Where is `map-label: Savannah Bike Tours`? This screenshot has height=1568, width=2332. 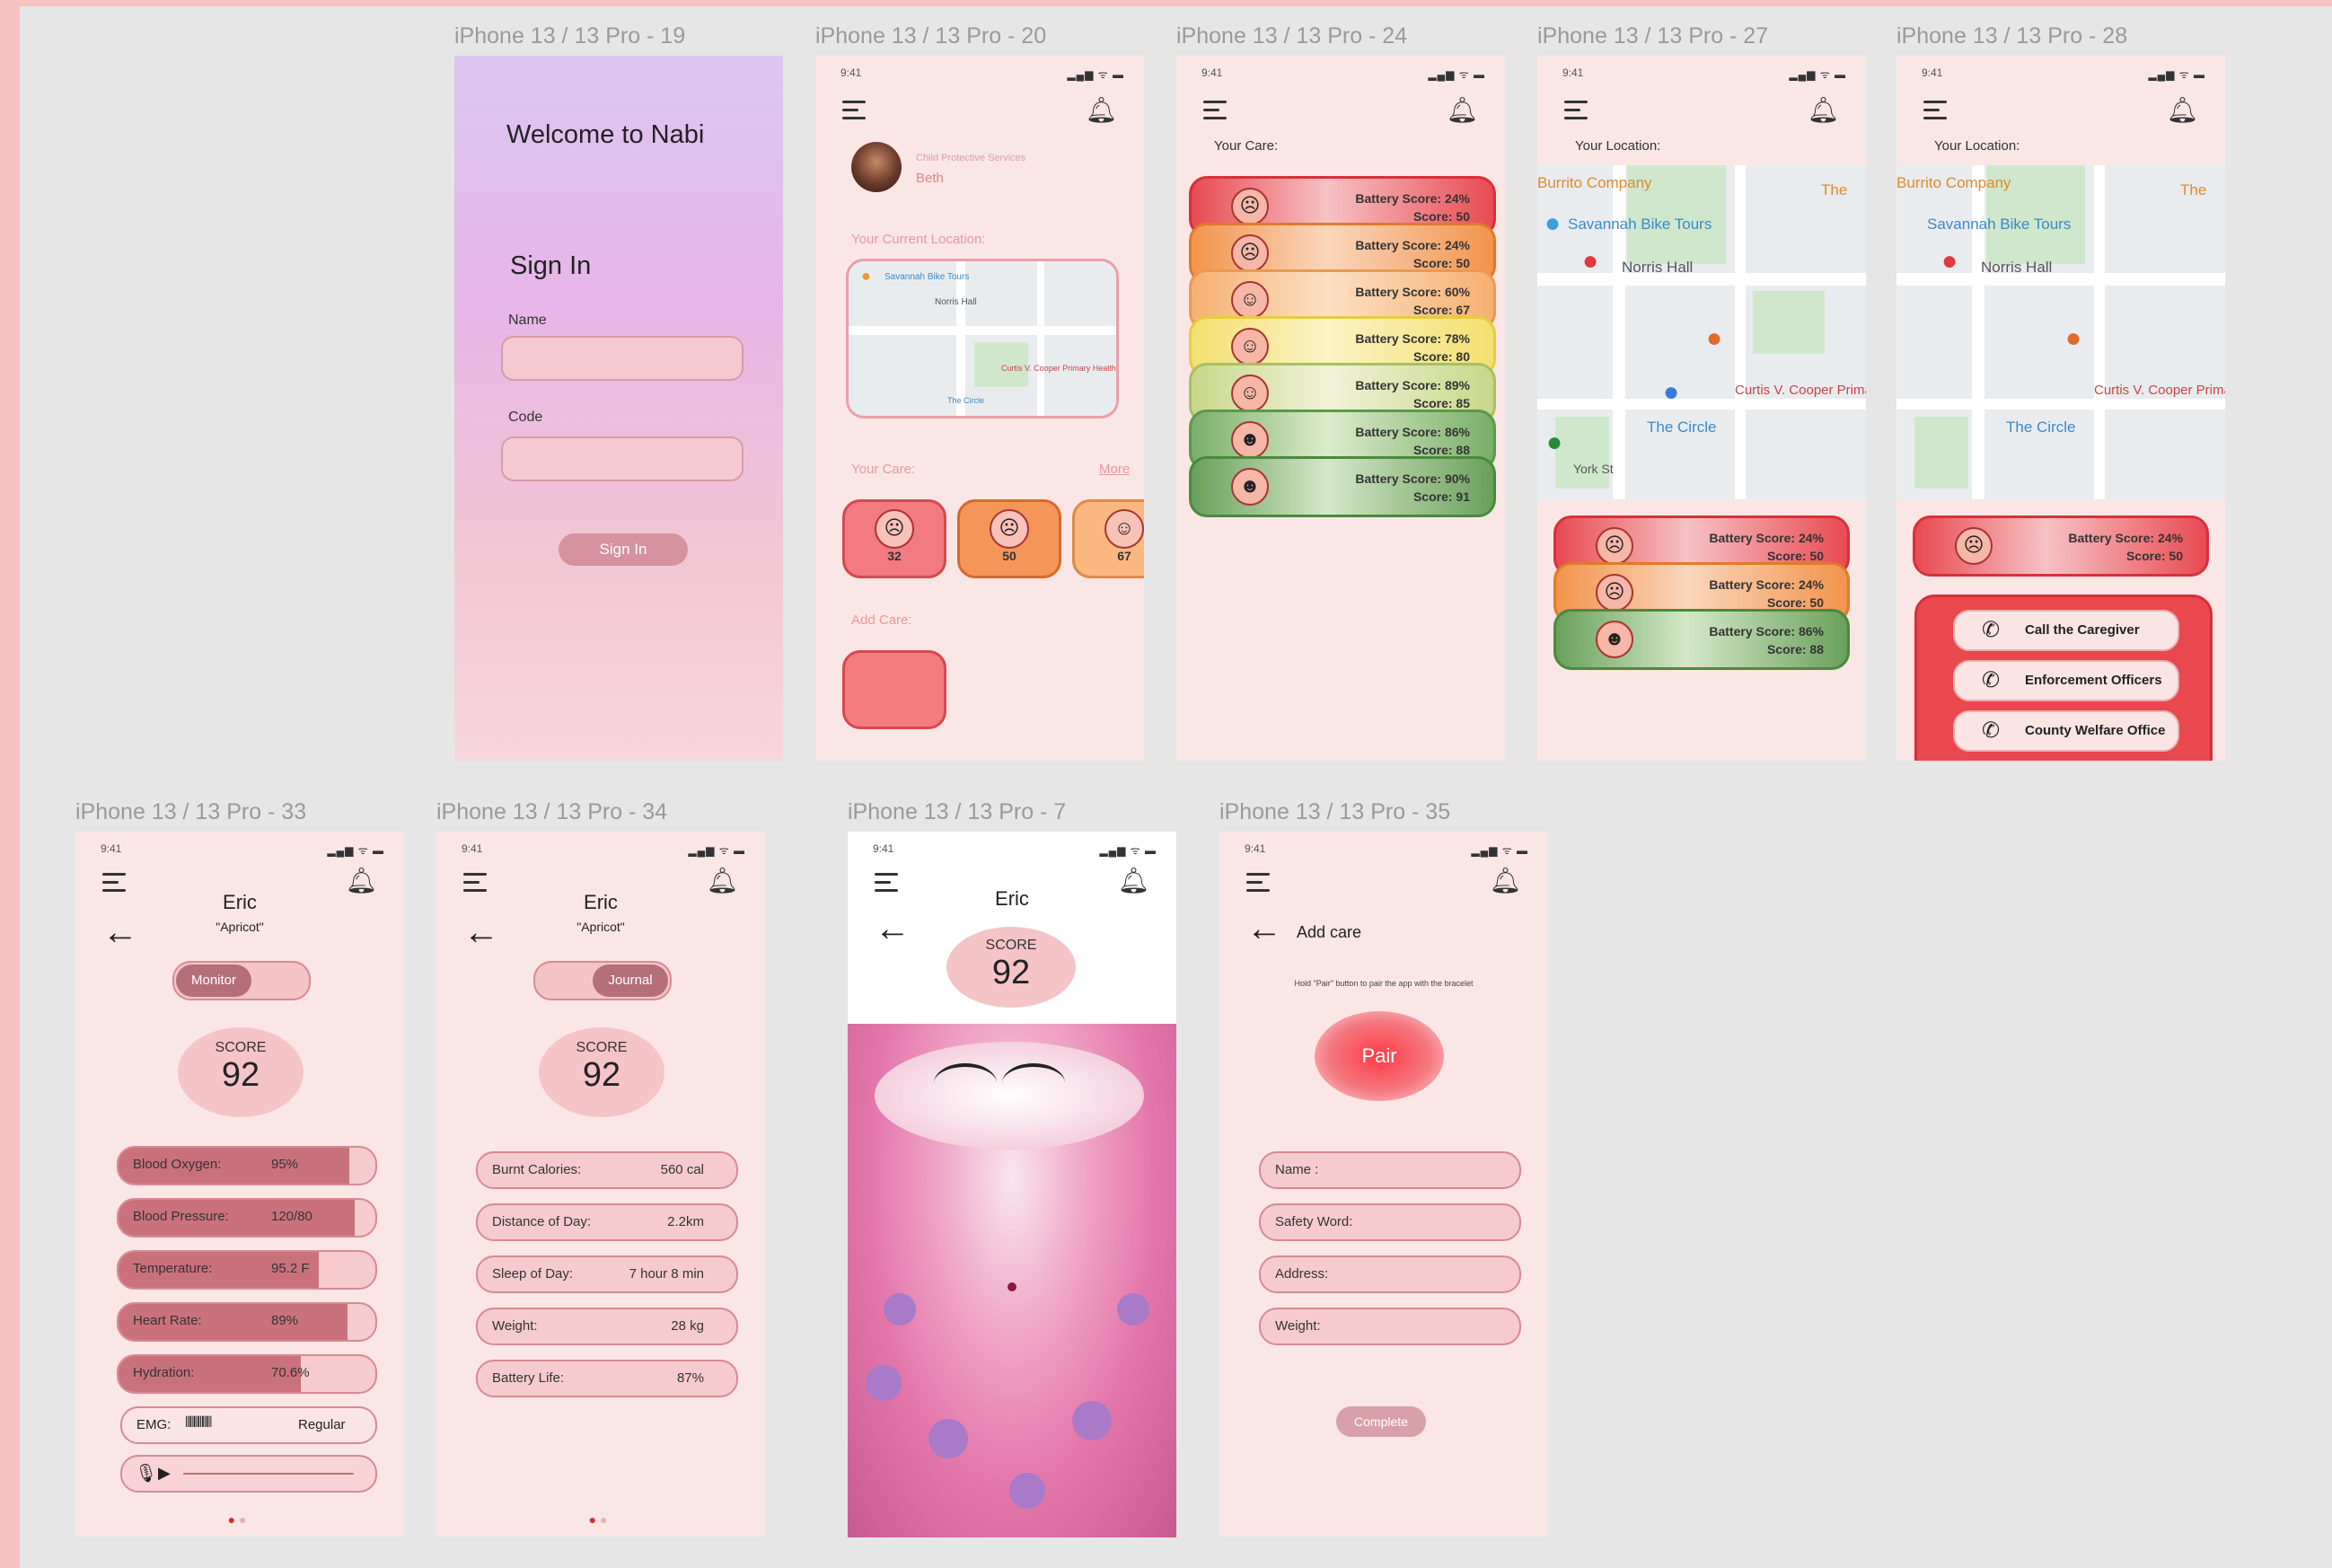 map-label: Savannah Bike Tours is located at coordinates (1999, 224).